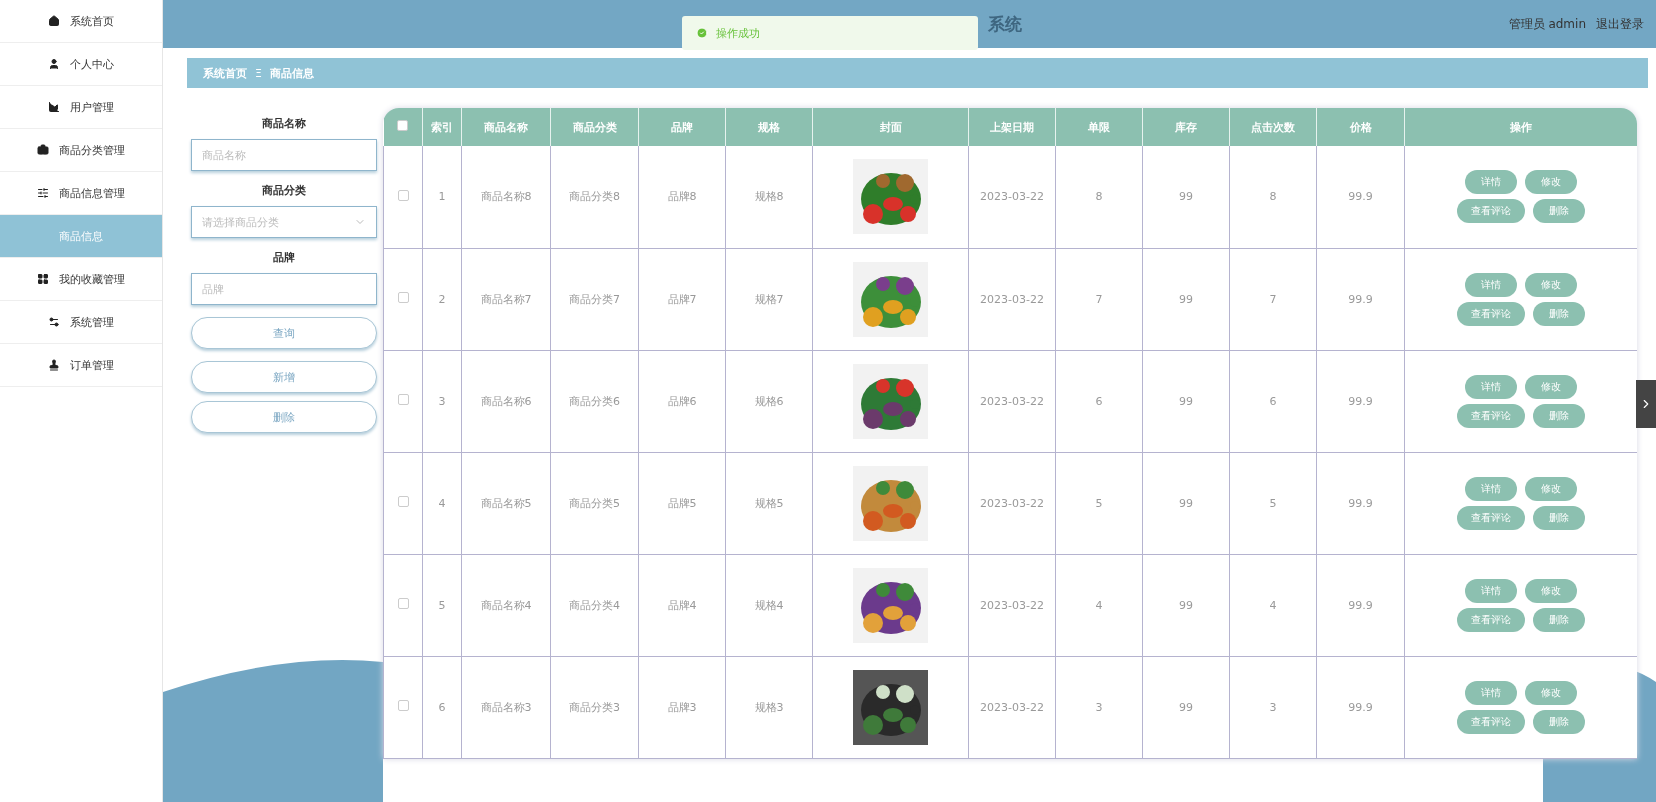 The width and height of the screenshot is (1656, 802). I want to click on table-cell: 商品分类4, so click(594, 605).